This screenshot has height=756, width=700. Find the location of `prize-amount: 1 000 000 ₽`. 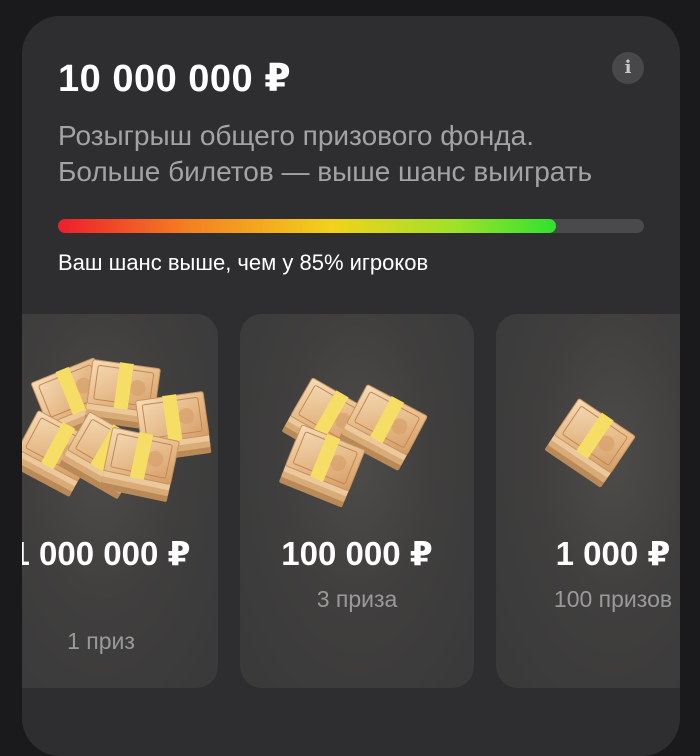

prize-amount: 1 000 000 ₽ is located at coordinates (106, 553).